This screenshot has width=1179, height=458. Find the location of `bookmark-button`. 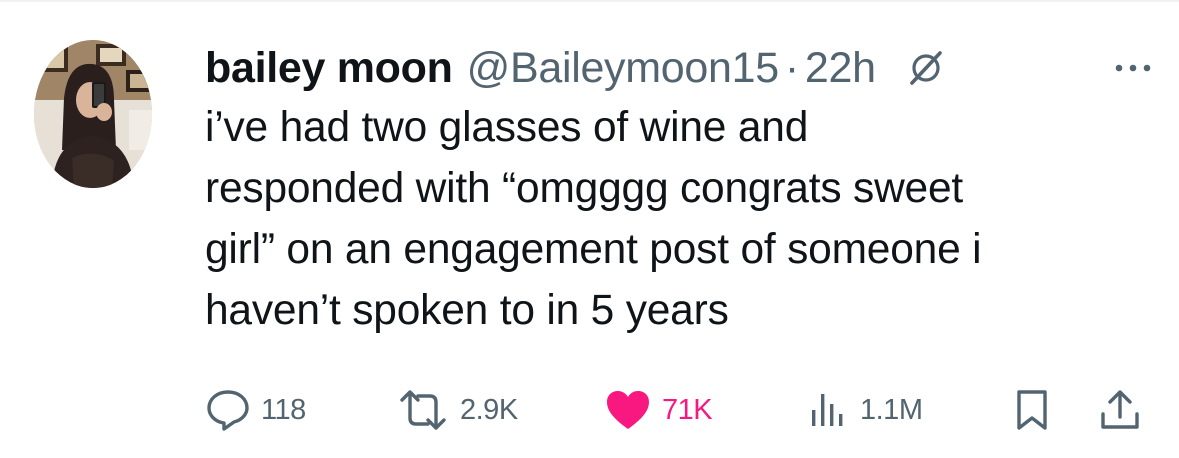

bookmark-button is located at coordinates (1032, 410).